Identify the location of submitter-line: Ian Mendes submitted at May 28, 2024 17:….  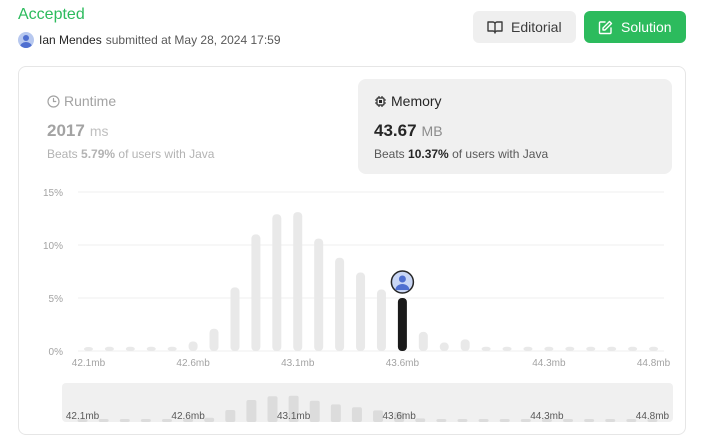
(149, 40).